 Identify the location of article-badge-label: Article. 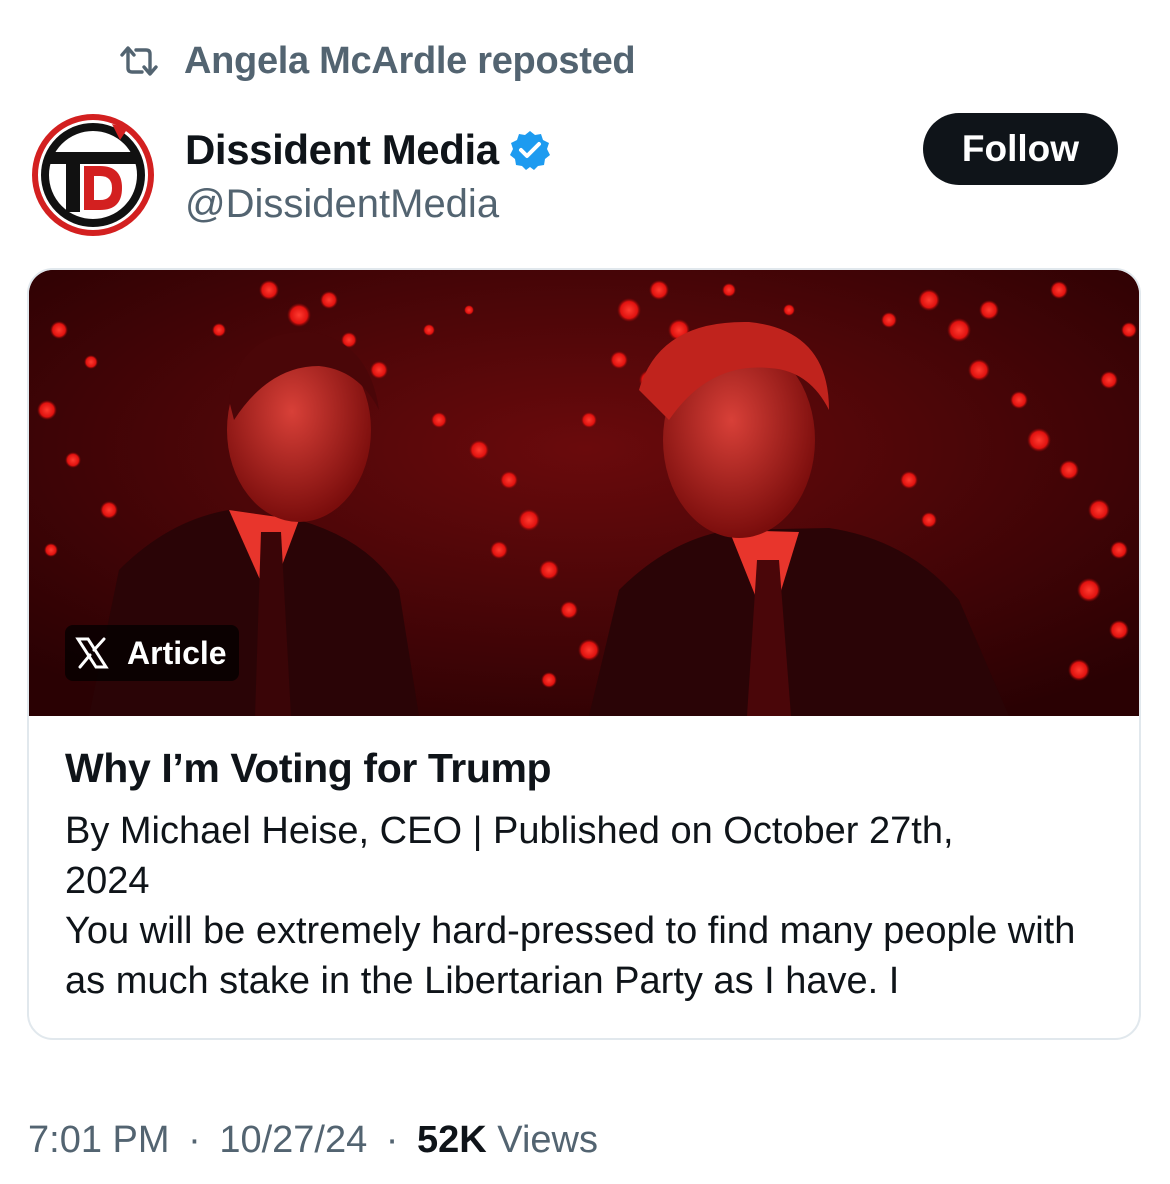
(177, 652).